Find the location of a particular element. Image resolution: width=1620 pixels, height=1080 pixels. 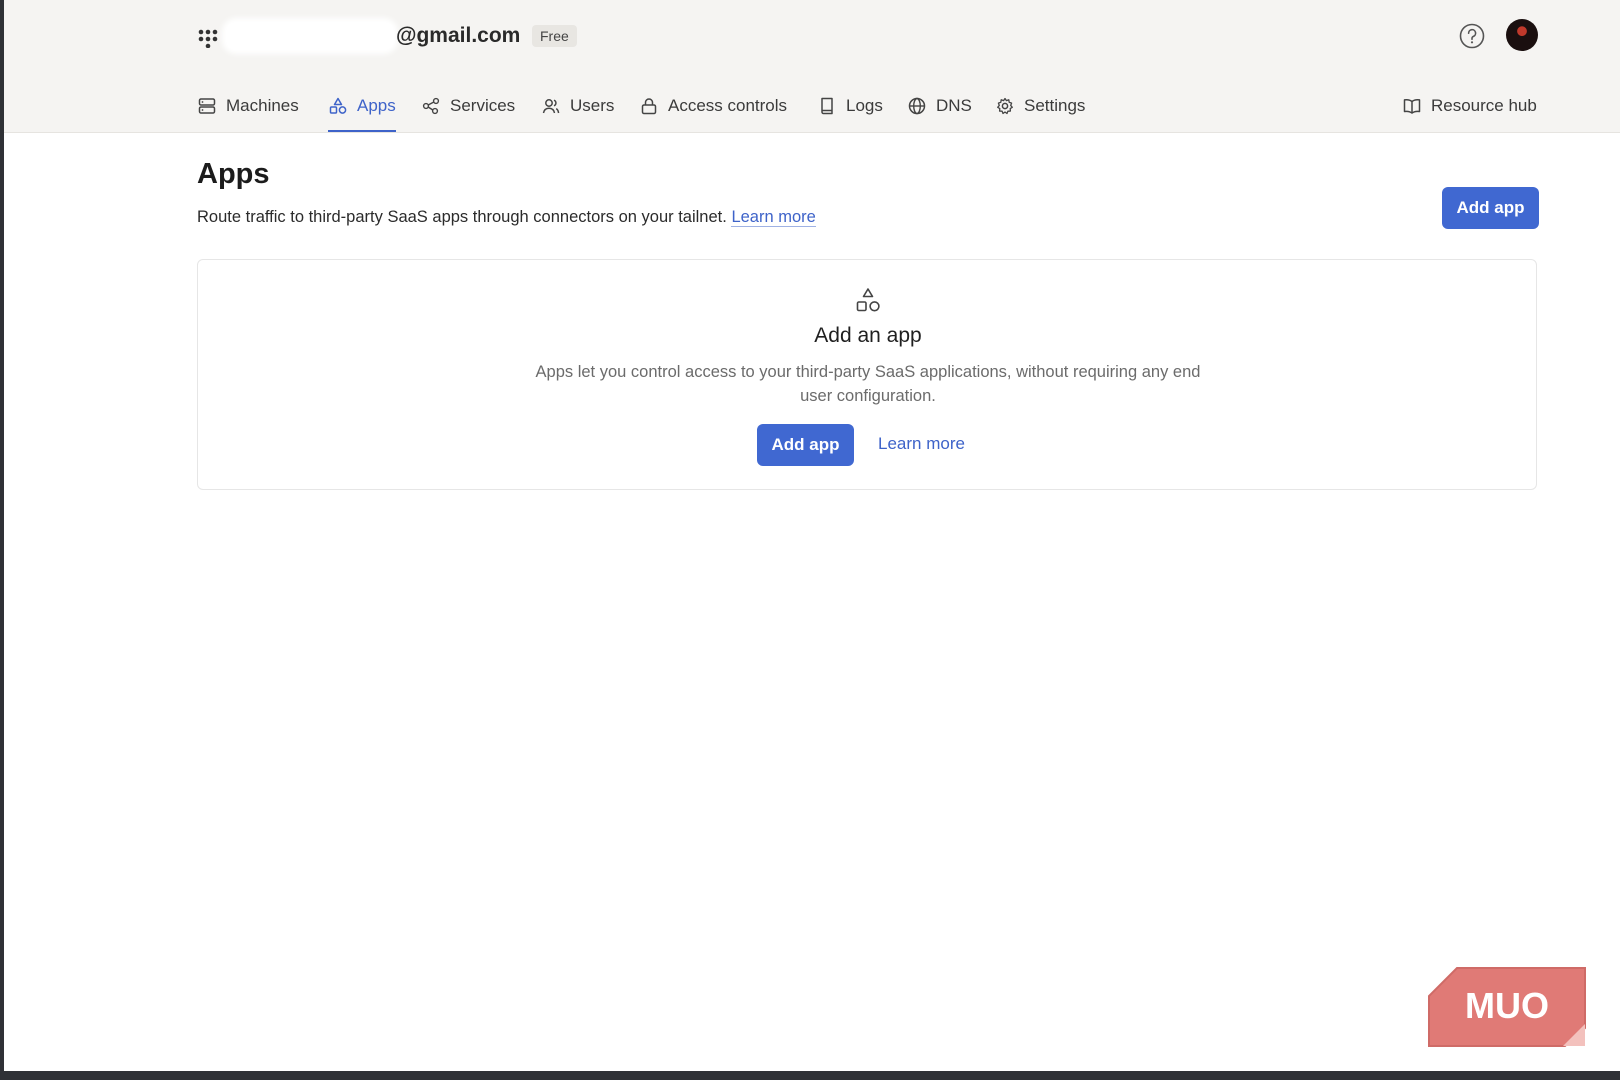

tab-access-controls: Access controls is located at coordinates (713, 106).